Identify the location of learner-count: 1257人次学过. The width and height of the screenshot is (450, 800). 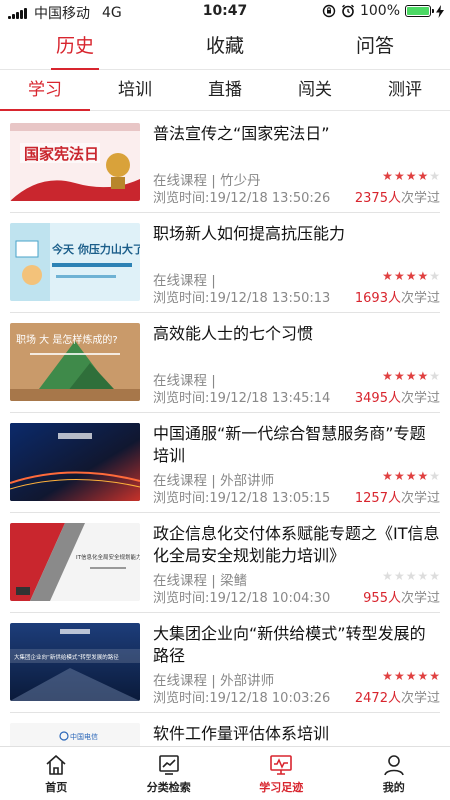
(397, 498).